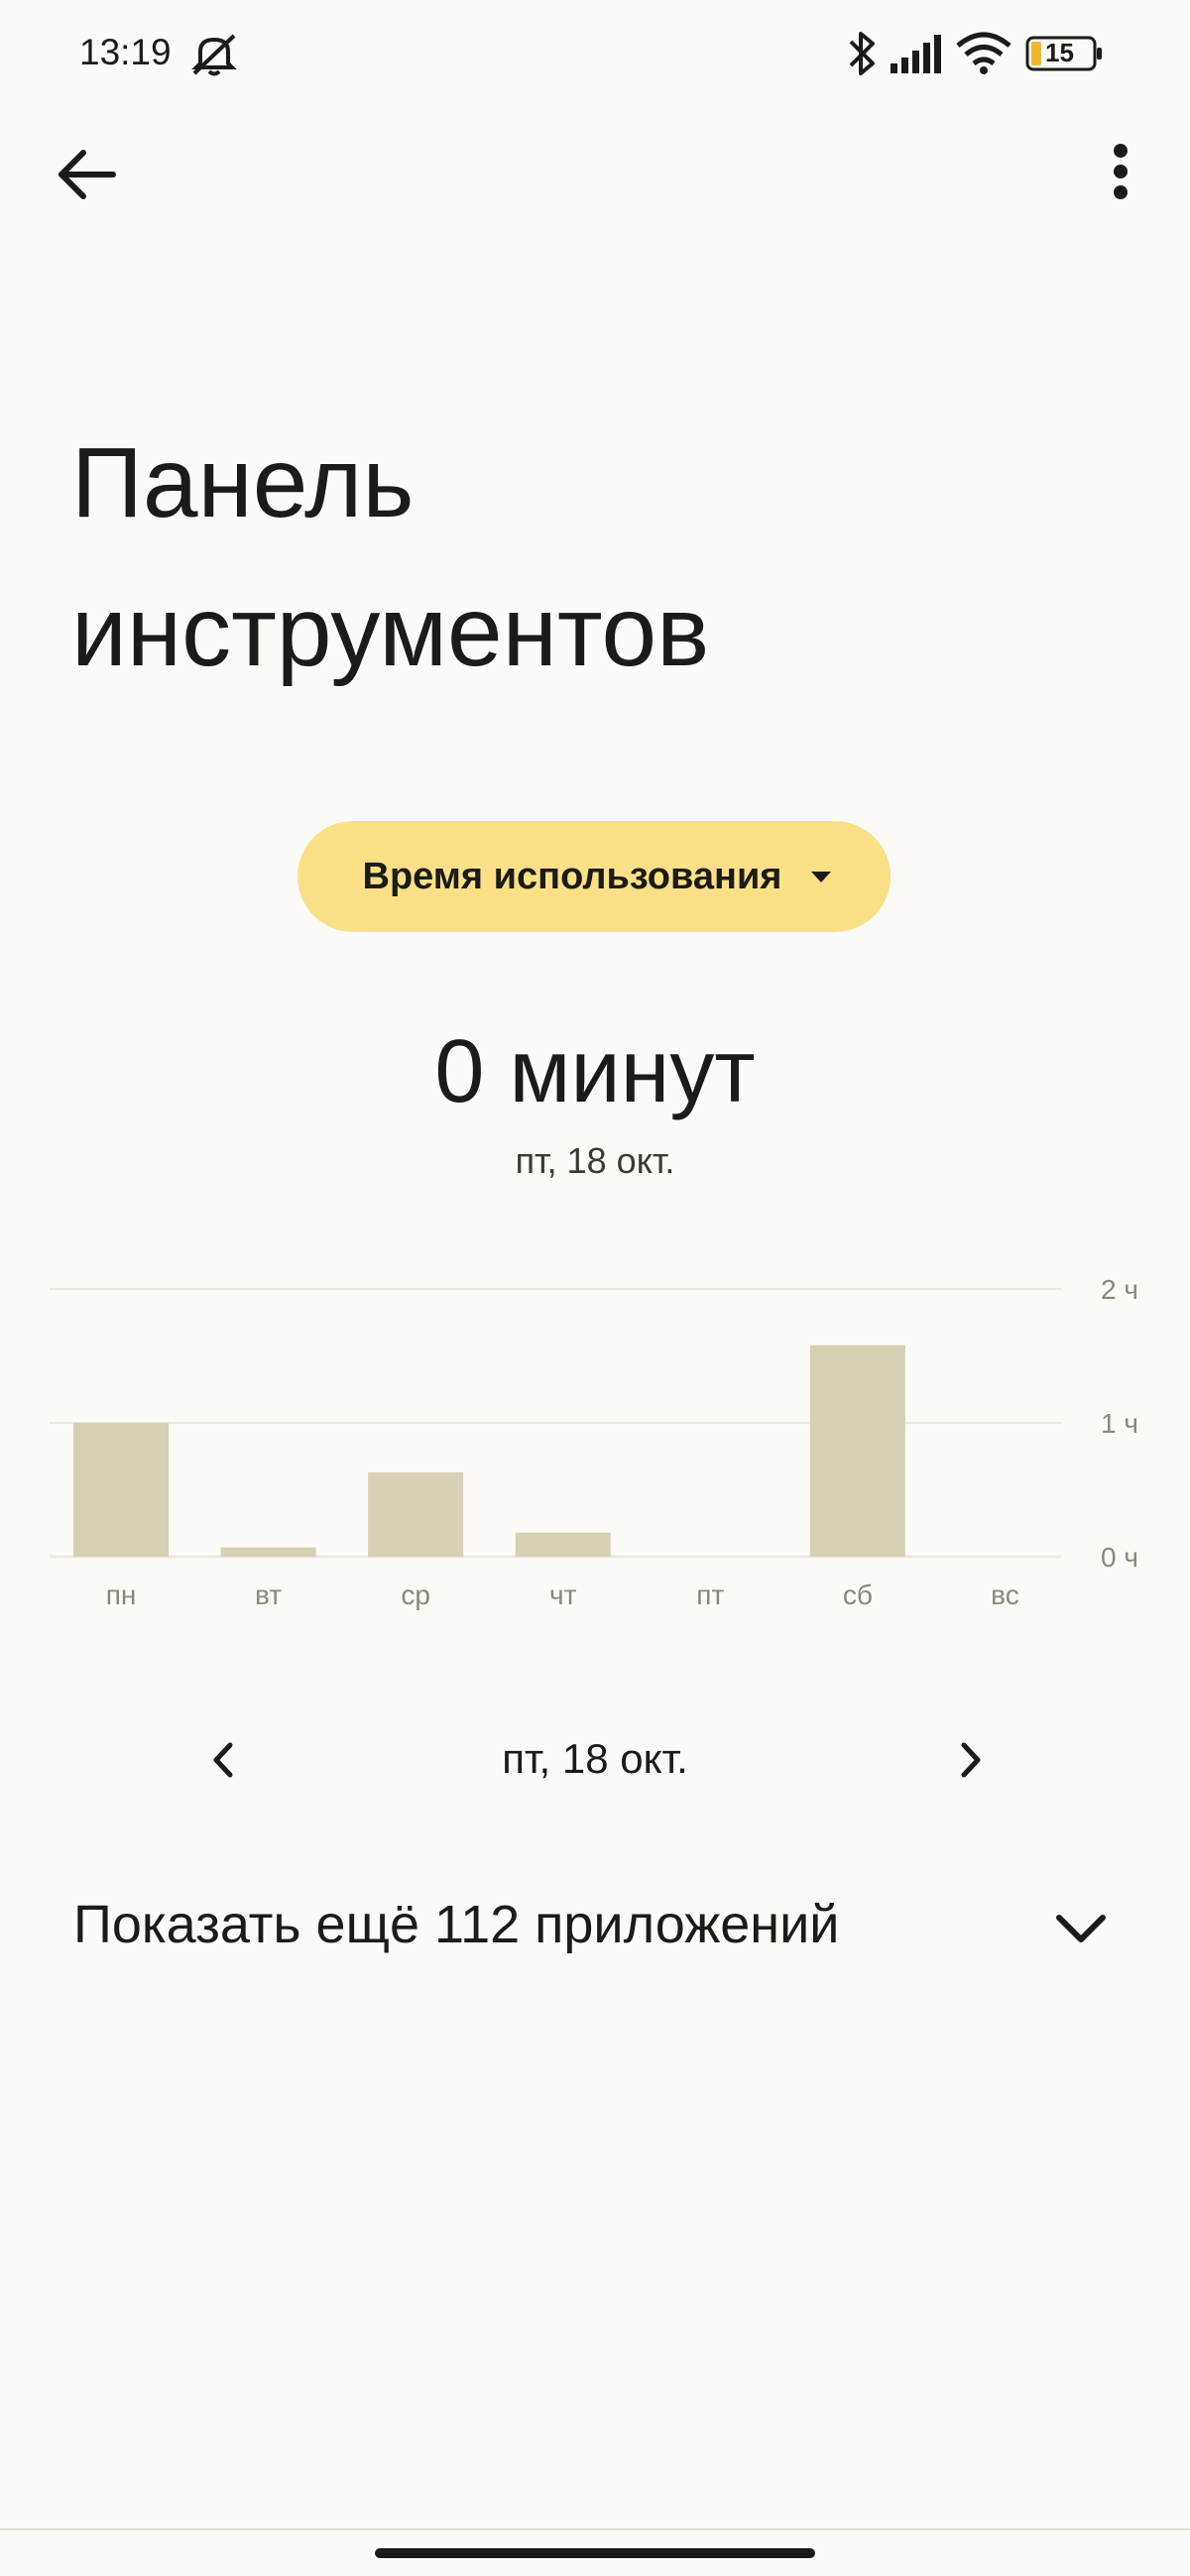  I want to click on back-button, so click(87, 175).